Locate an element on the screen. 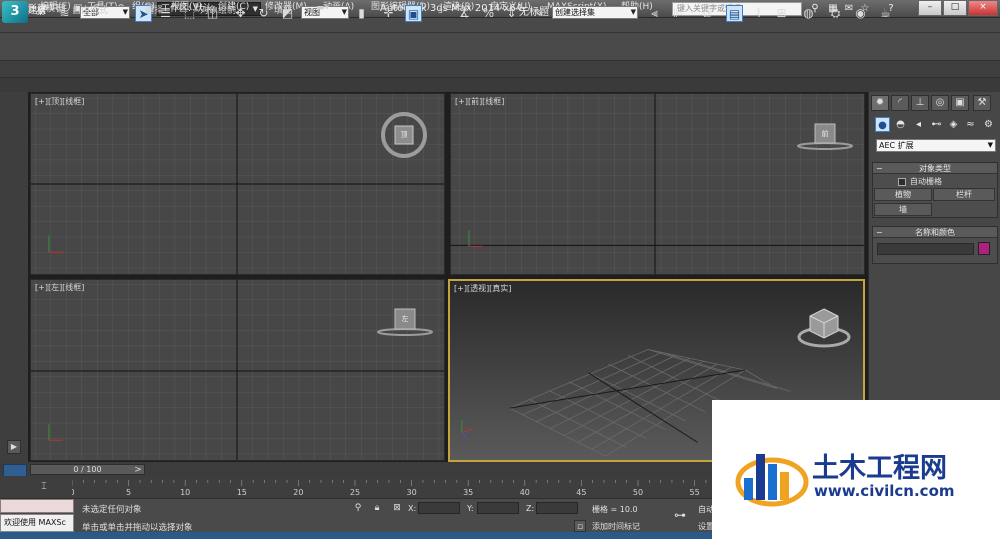 This screenshot has height=539, width=1000. viewport-top: [+][顶][线框] 顶 is located at coordinates (237, 184).